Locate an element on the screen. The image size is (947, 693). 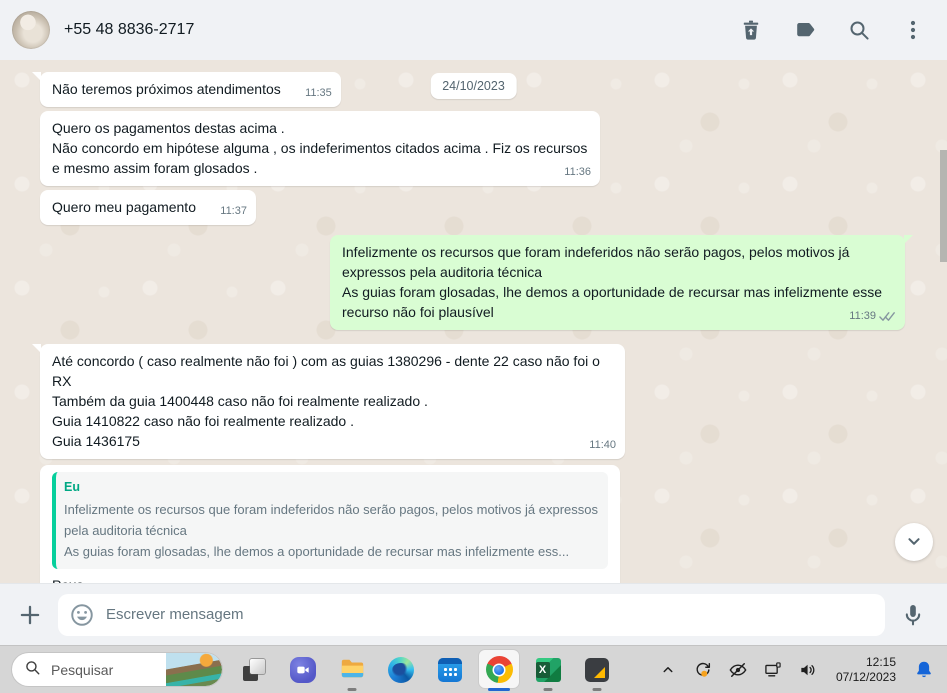
sync-icon is located at coordinates (703, 670).